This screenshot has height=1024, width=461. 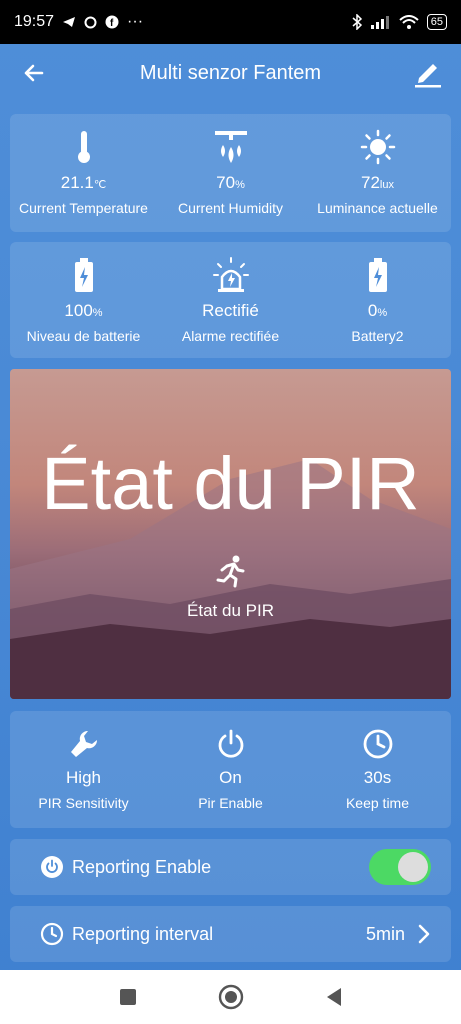 I want to click on battery2-cell: 0% Battery2, so click(x=377, y=300).